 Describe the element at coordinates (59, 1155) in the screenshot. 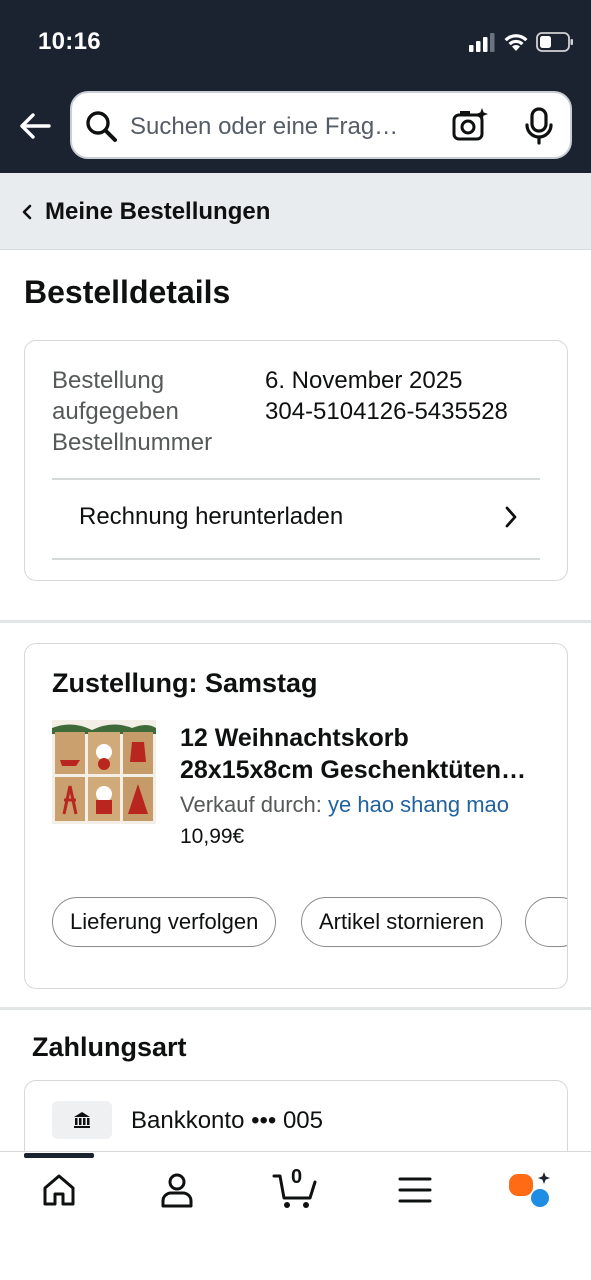

I see `active-tab-indicator` at that location.